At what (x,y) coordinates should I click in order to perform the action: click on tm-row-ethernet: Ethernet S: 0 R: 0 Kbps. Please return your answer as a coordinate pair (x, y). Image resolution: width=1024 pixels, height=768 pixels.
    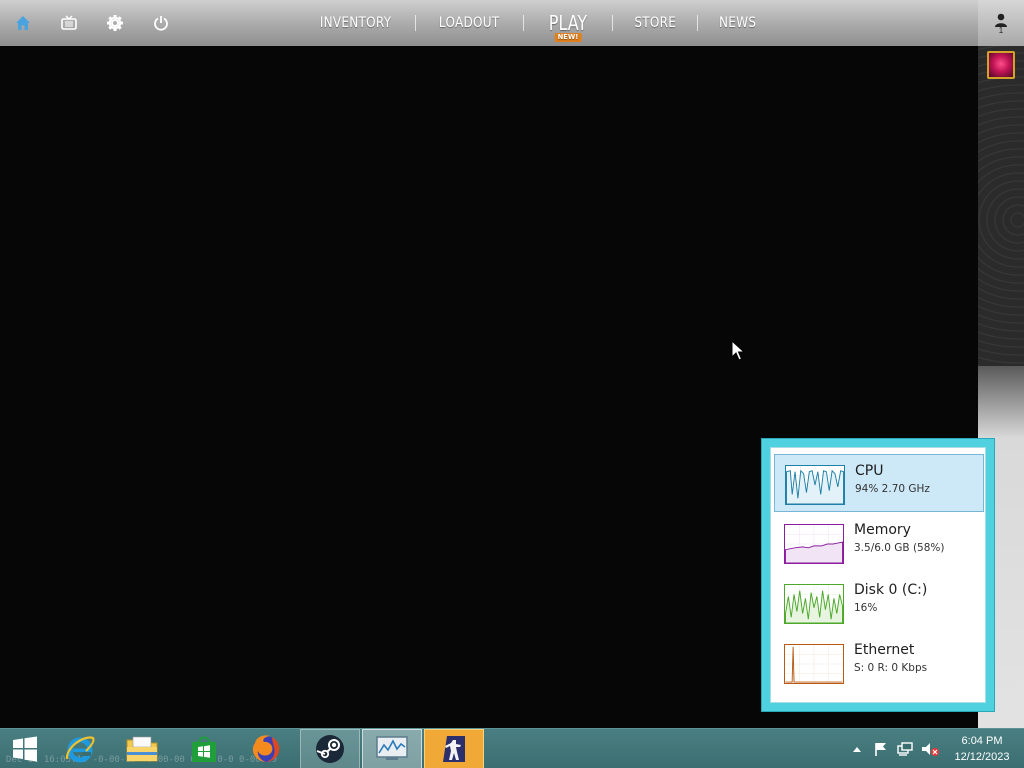
    Looking at the image, I should click on (879, 663).